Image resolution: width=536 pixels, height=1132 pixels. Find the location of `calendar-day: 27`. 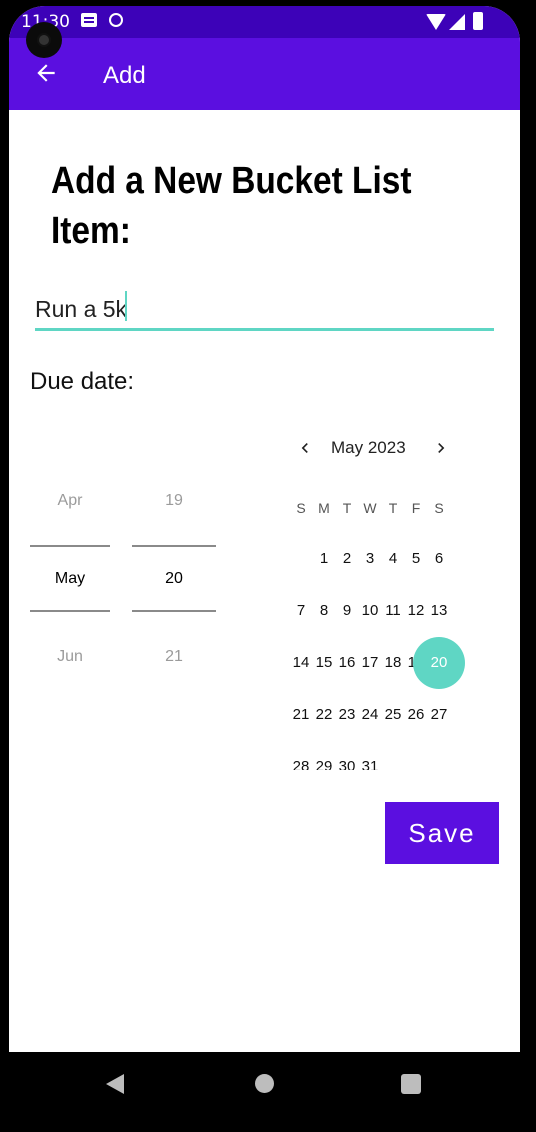

calendar-day: 27 is located at coordinates (439, 714).